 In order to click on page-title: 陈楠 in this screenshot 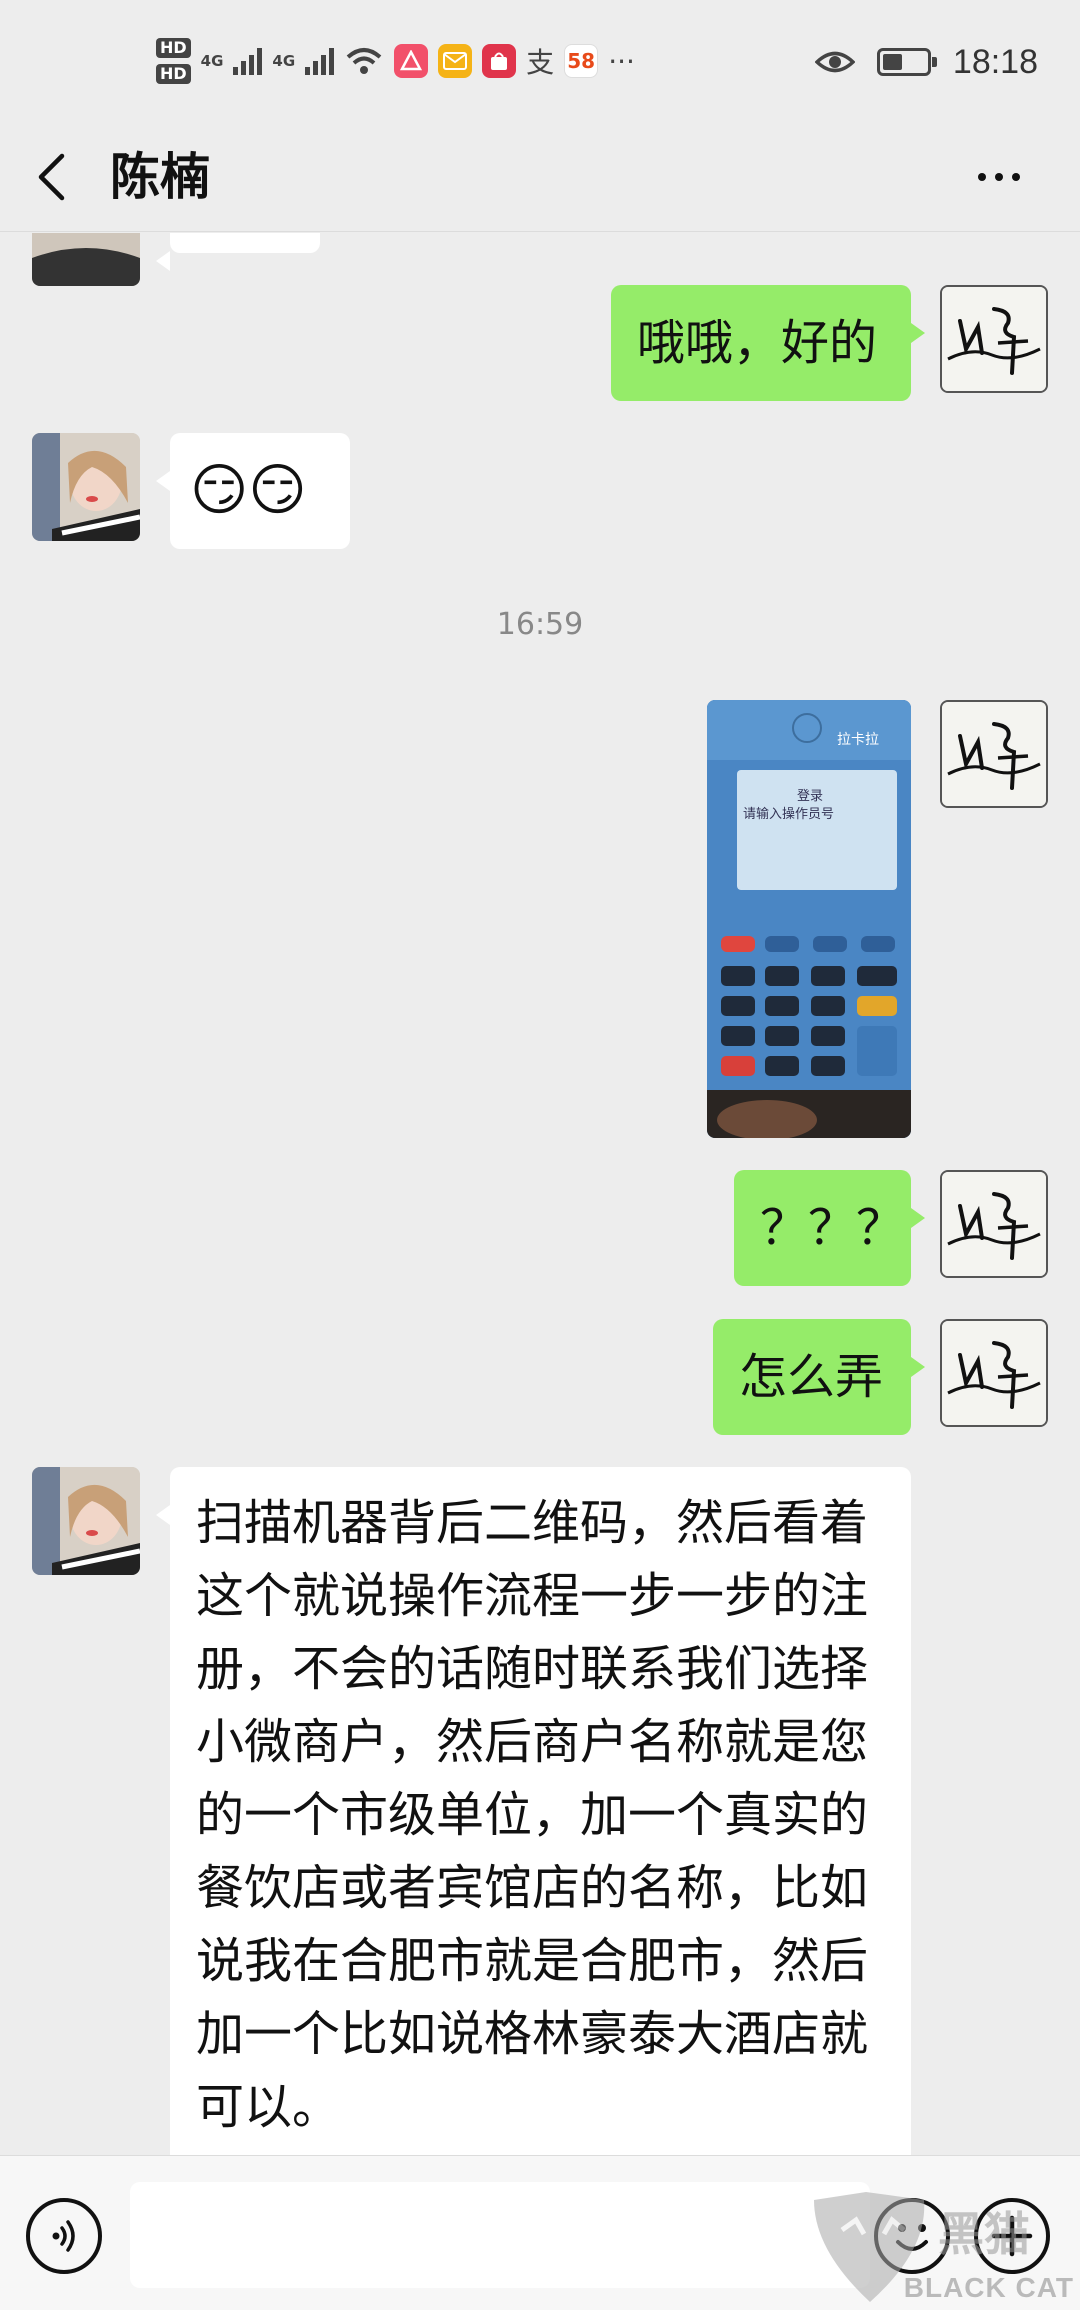, I will do `click(160, 177)`.